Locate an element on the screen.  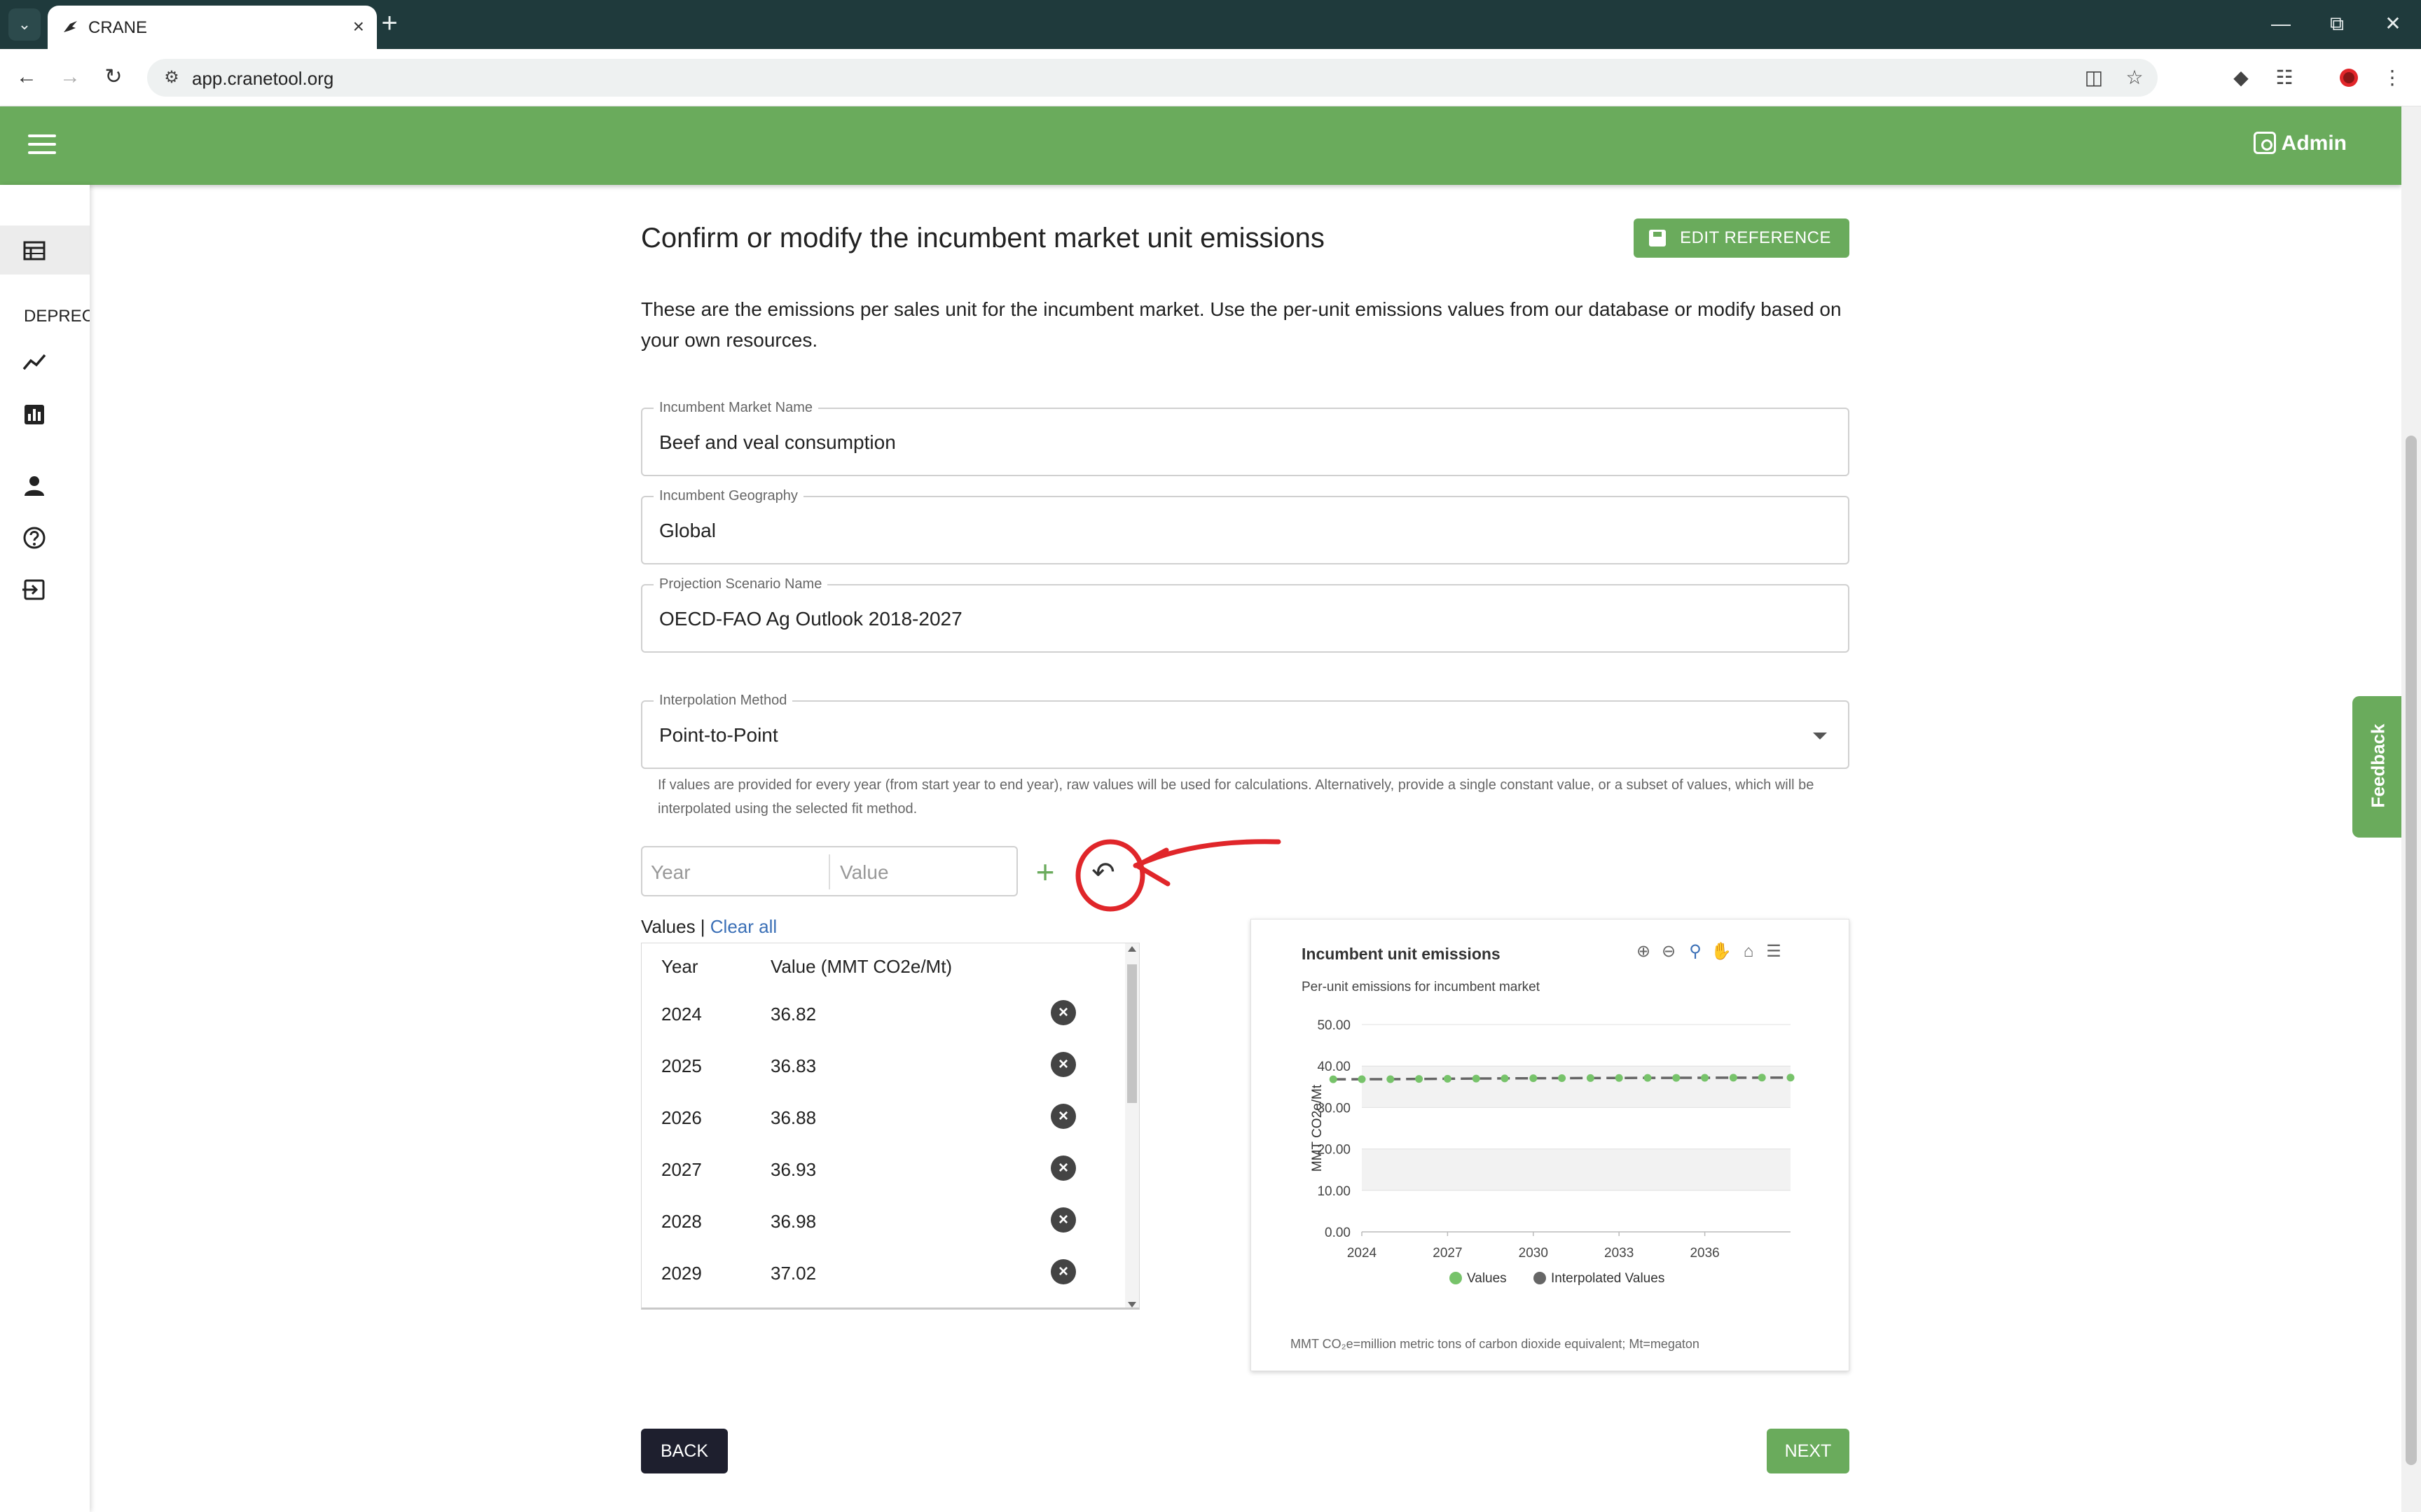
table-row: 2028 36.98 × is located at coordinates (883, 1220).